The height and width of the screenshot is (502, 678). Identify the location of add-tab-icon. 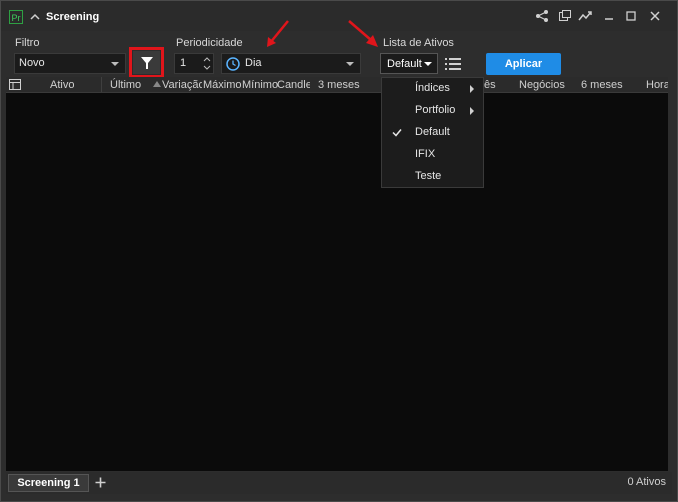
(100, 482).